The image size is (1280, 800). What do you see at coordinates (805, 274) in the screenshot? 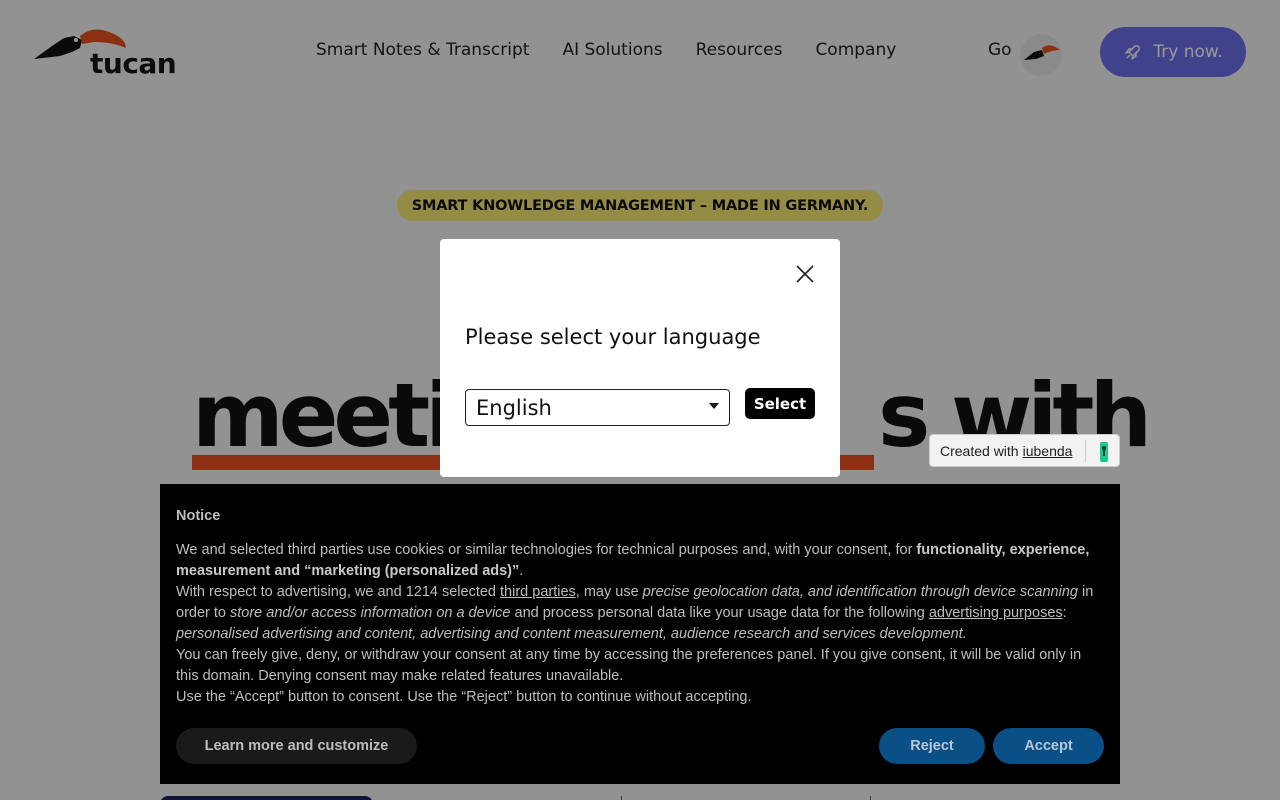
I see `close-icon` at bounding box center [805, 274].